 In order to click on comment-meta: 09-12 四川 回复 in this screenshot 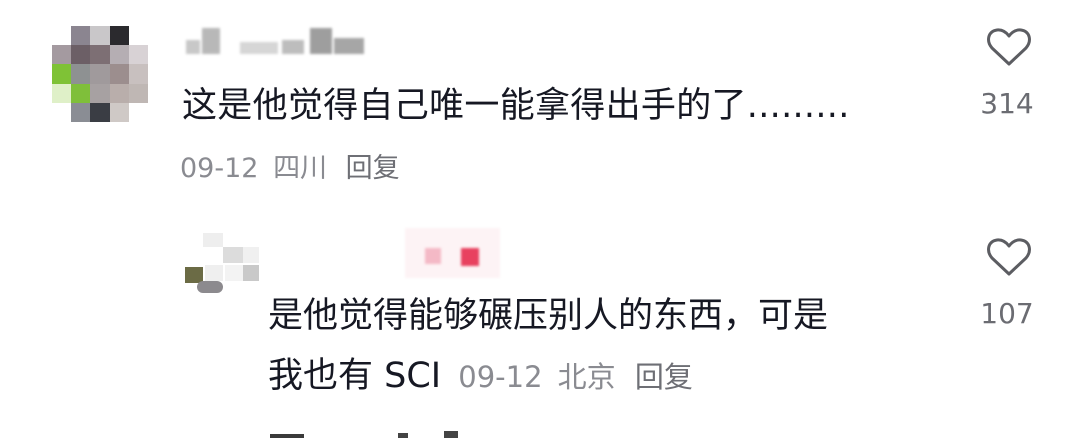, I will do `click(290, 168)`.